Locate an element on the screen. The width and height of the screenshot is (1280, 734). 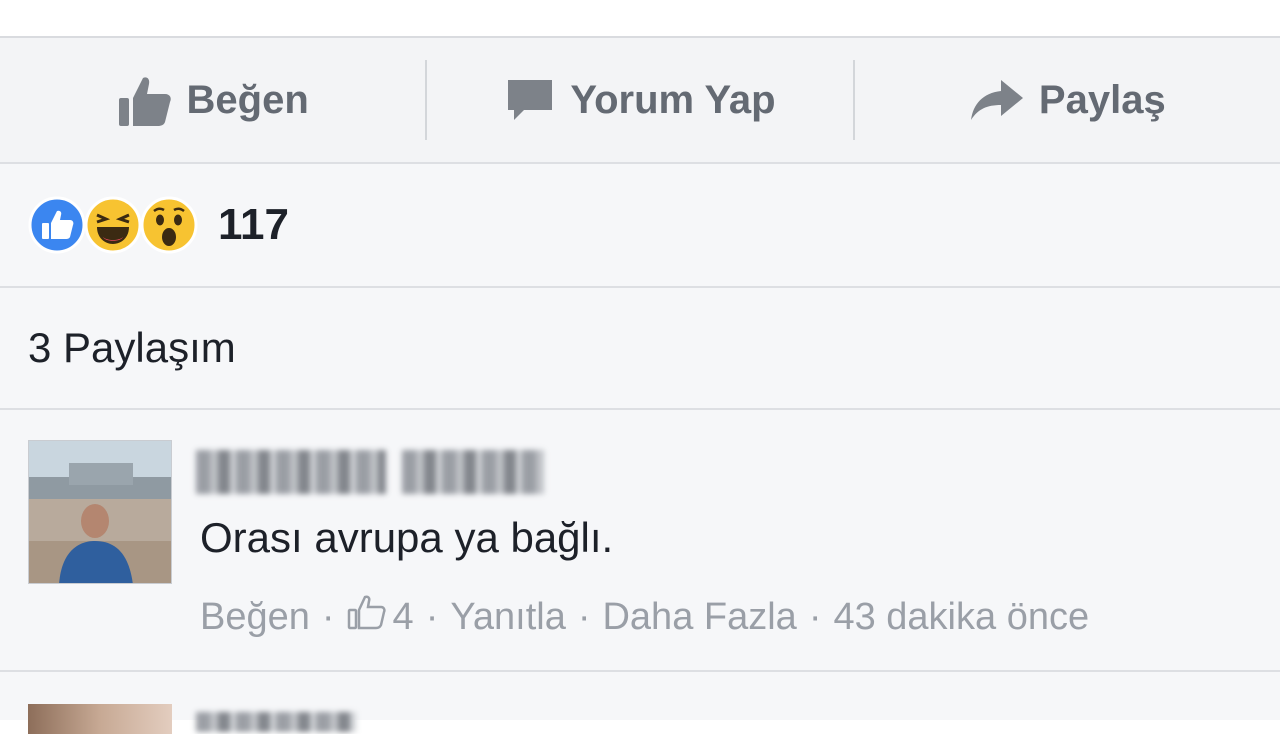
speech-bubble-icon is located at coordinates (530, 100).